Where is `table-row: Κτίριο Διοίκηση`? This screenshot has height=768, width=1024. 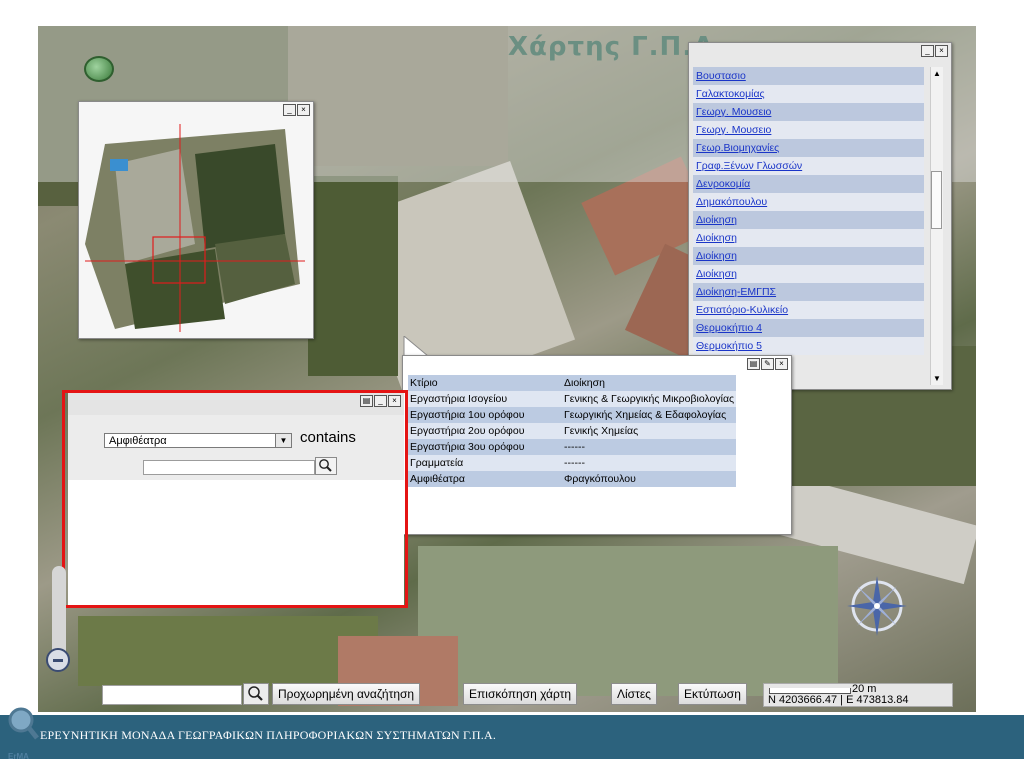 table-row: Κτίριο Διοίκηση is located at coordinates (572, 383).